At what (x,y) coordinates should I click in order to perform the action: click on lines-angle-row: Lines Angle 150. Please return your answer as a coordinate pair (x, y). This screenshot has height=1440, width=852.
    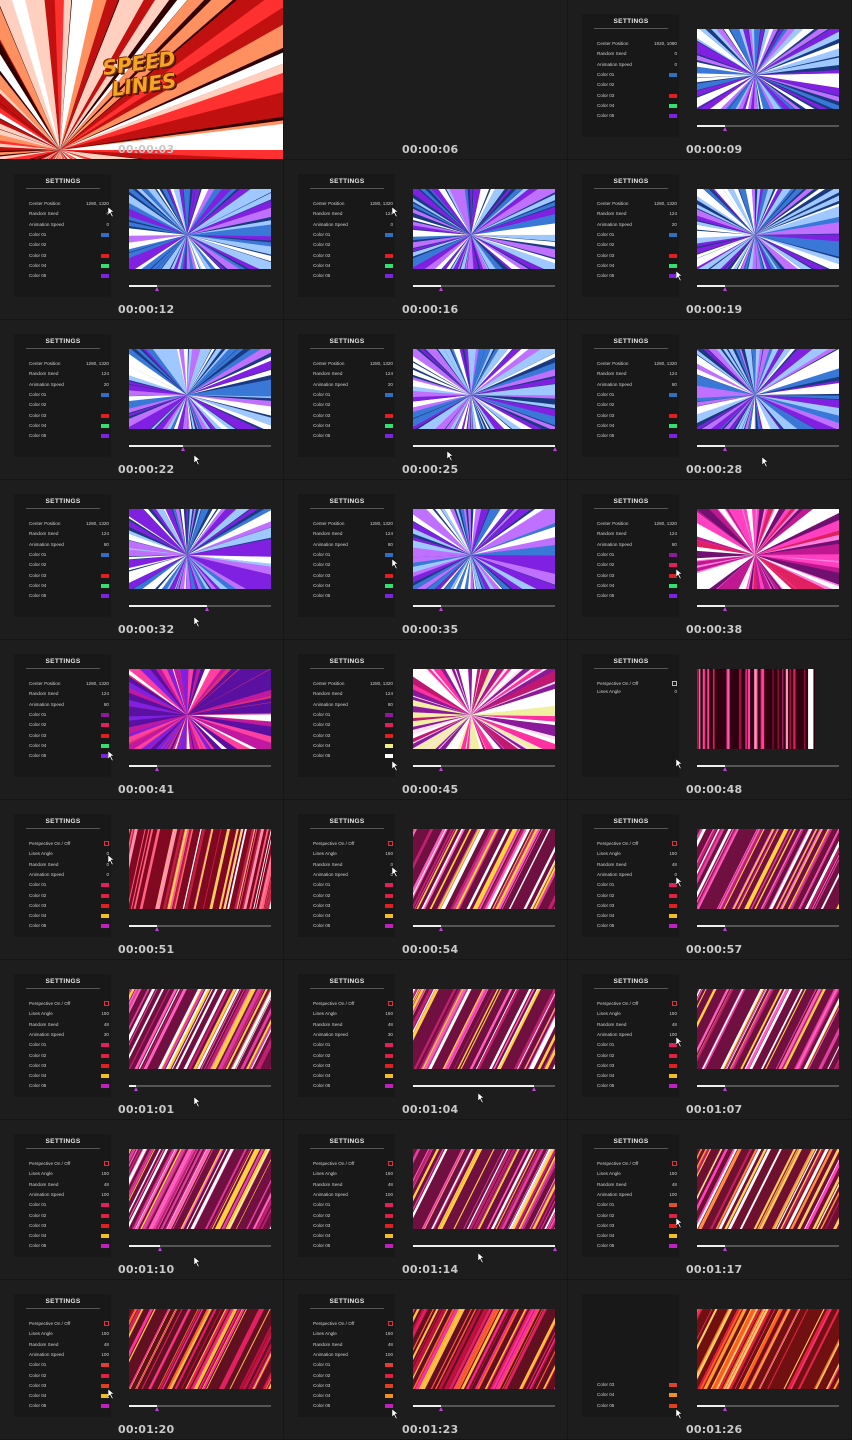
    Looking at the image, I should click on (353, 1175).